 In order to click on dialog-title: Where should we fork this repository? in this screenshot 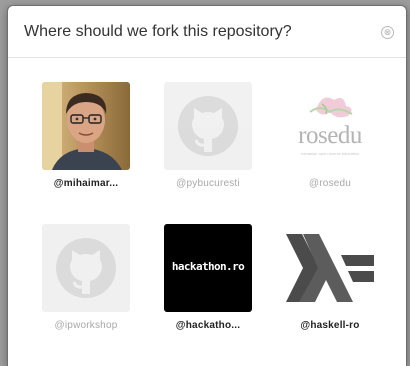, I will do `click(158, 31)`.